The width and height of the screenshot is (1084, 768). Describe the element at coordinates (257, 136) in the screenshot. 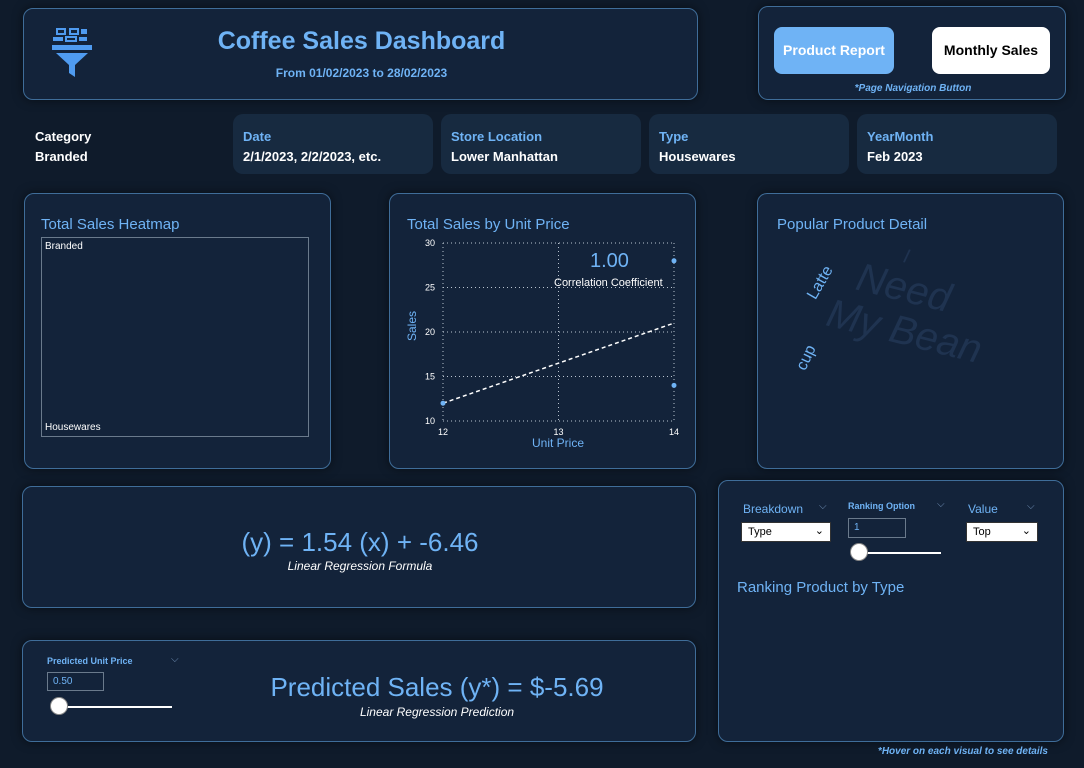

I see `filter-date-label: Date` at that location.